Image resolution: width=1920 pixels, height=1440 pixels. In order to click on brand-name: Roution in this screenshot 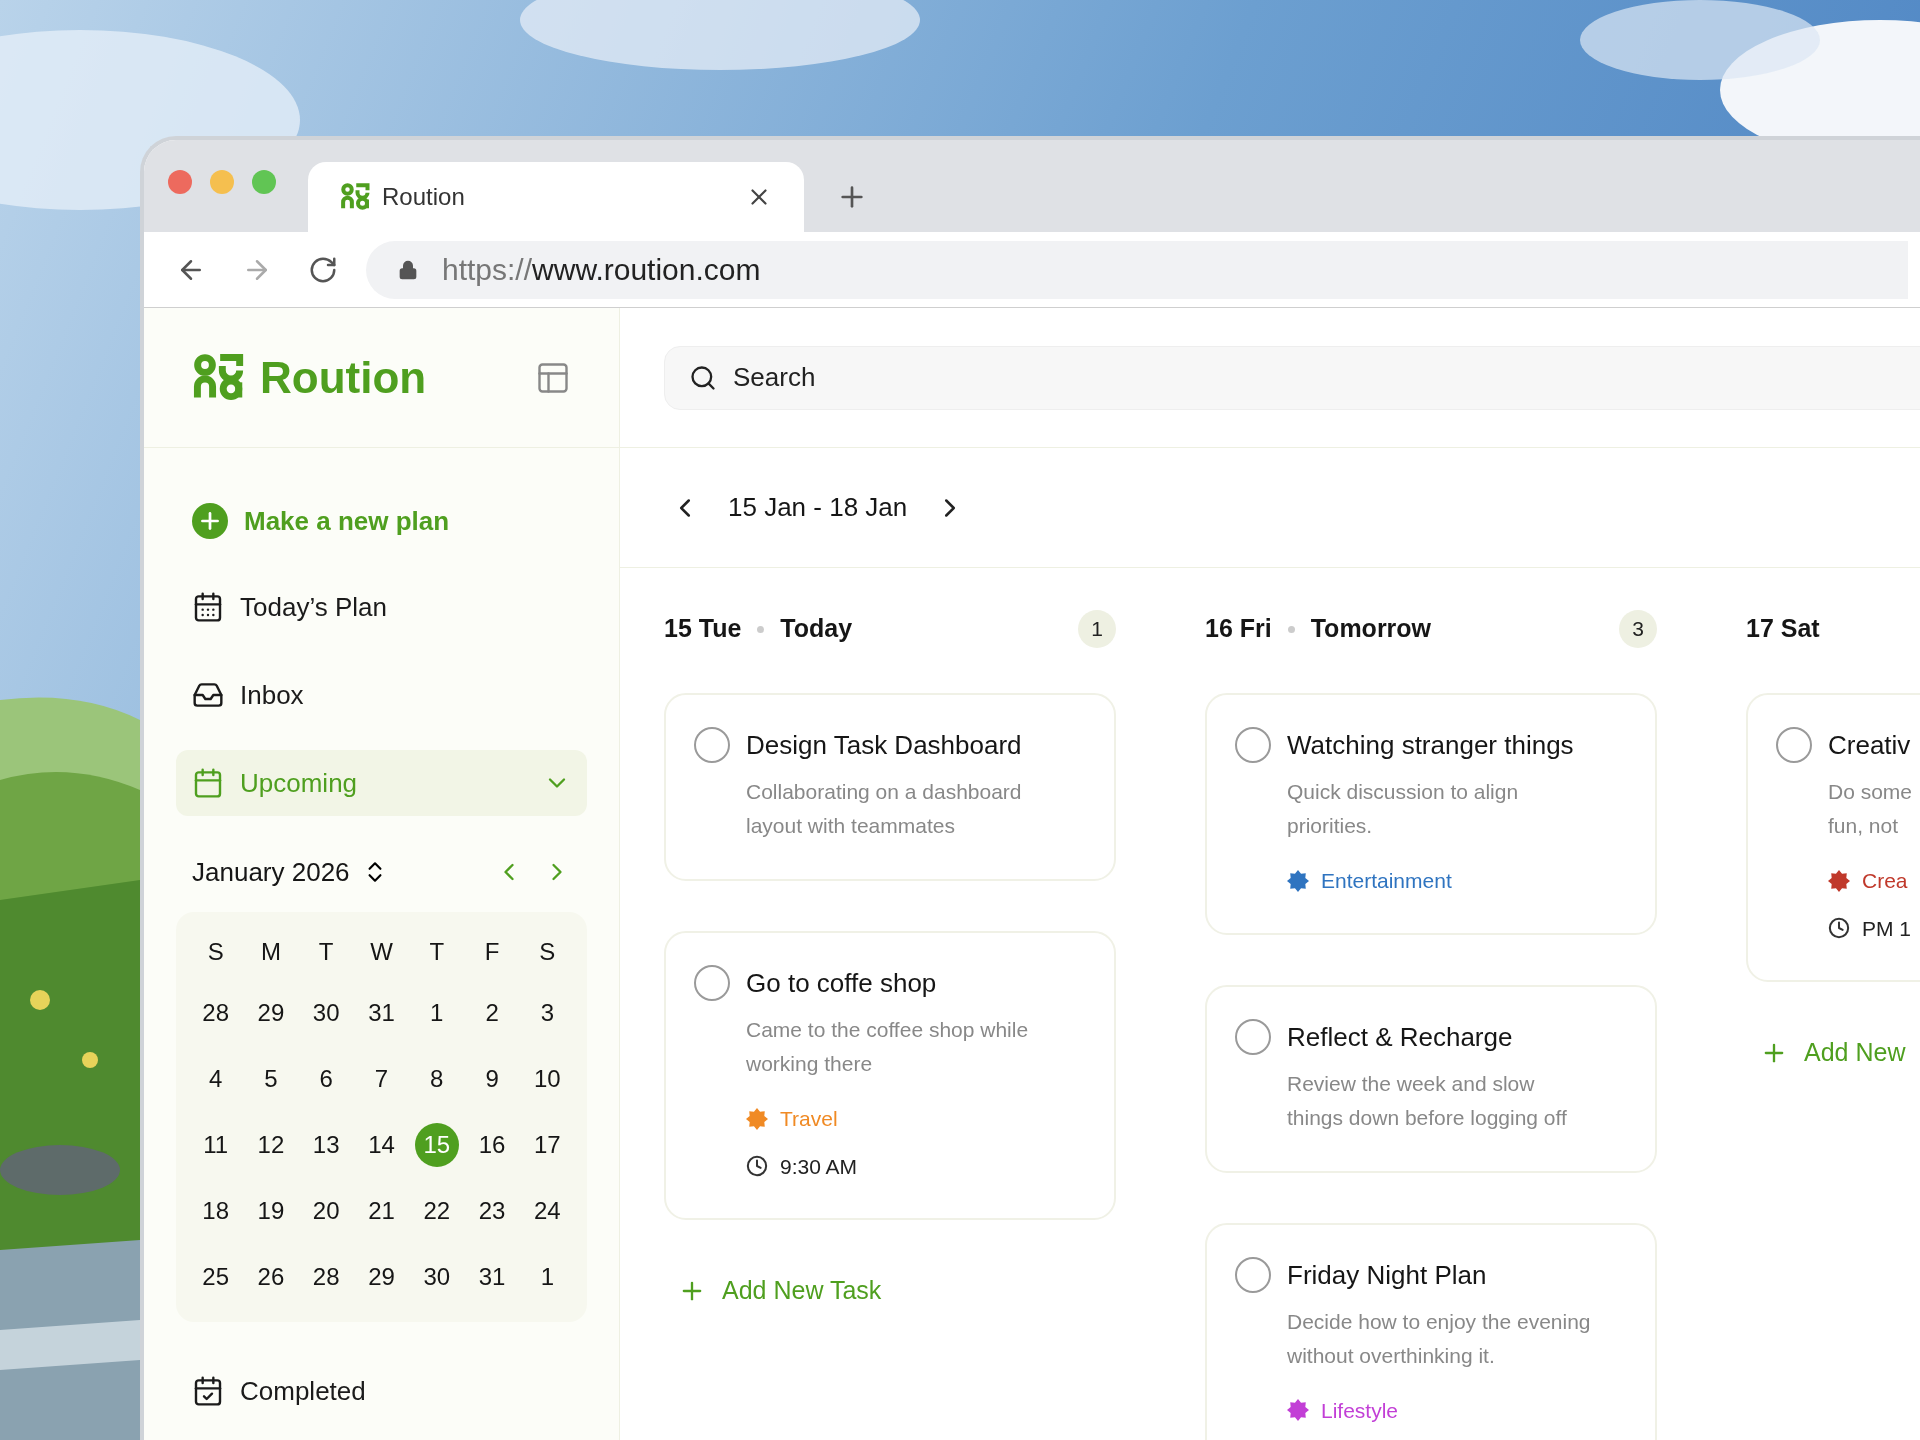, I will do `click(344, 377)`.